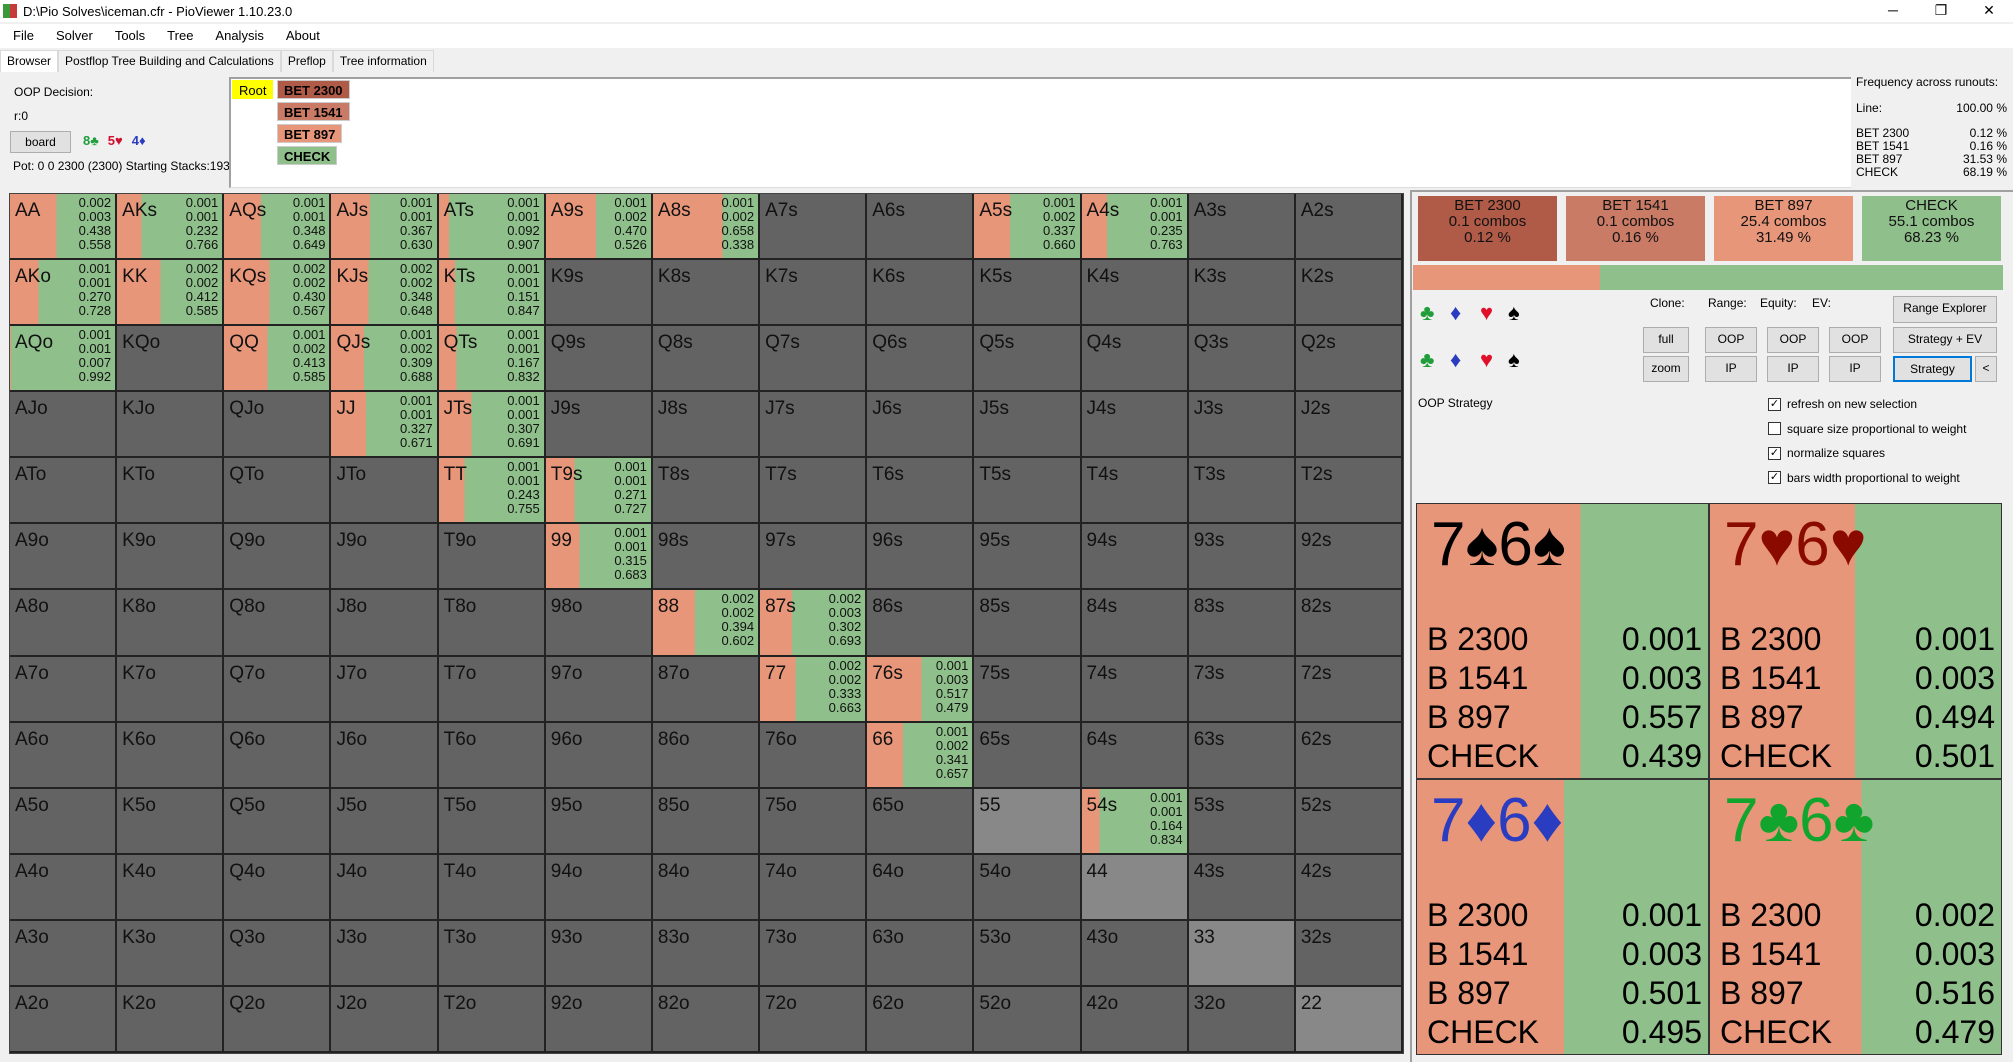  Describe the element at coordinates (492, 557) in the screenshot. I see `hand-cell-T9o: T9o` at that location.